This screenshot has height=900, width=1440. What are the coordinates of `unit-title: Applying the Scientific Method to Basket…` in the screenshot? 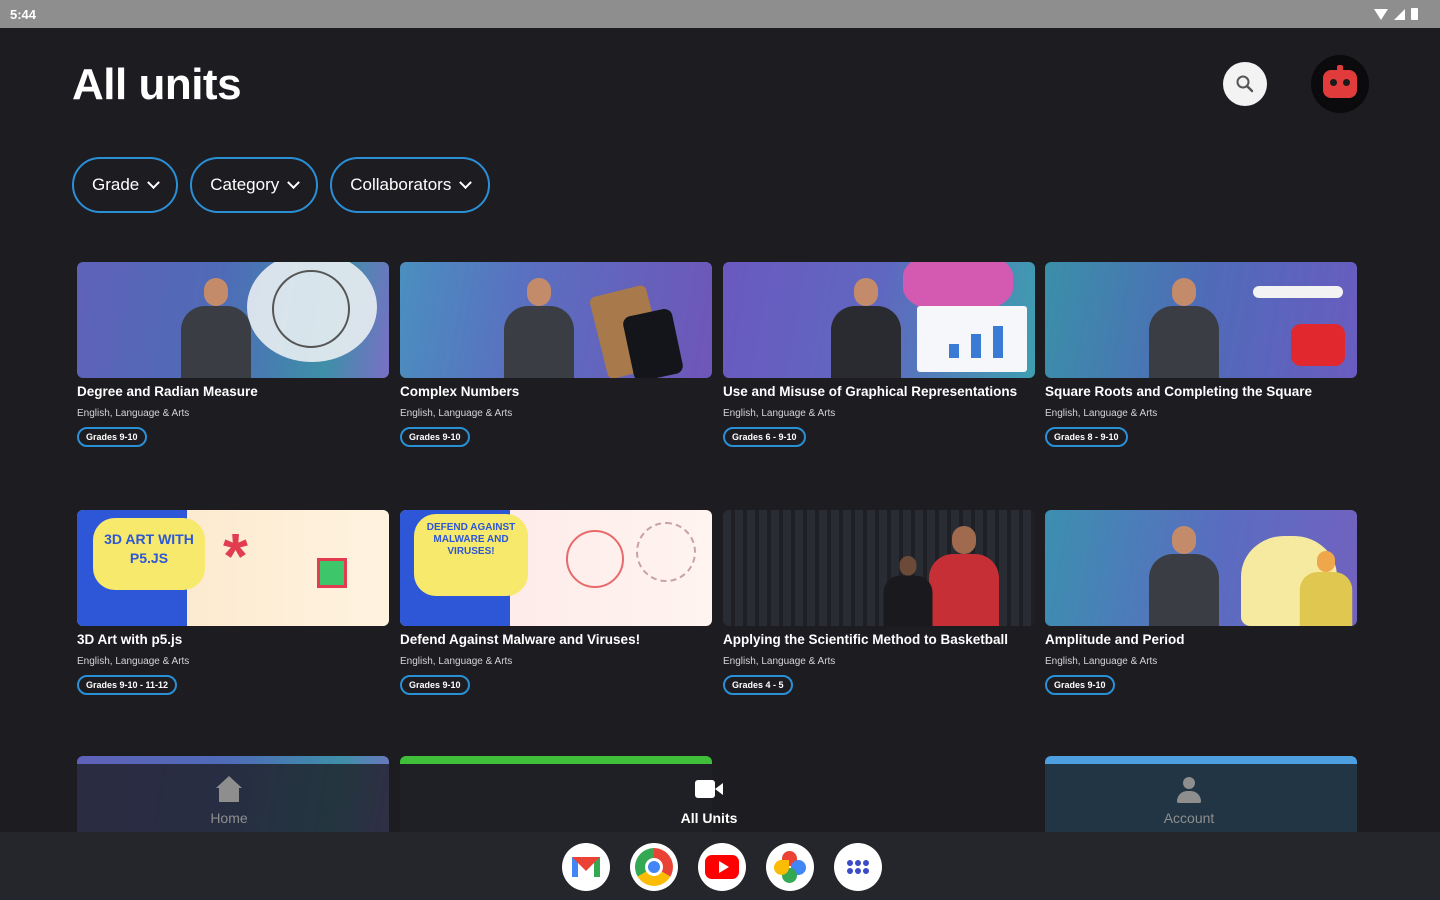 It's located at (866, 639).